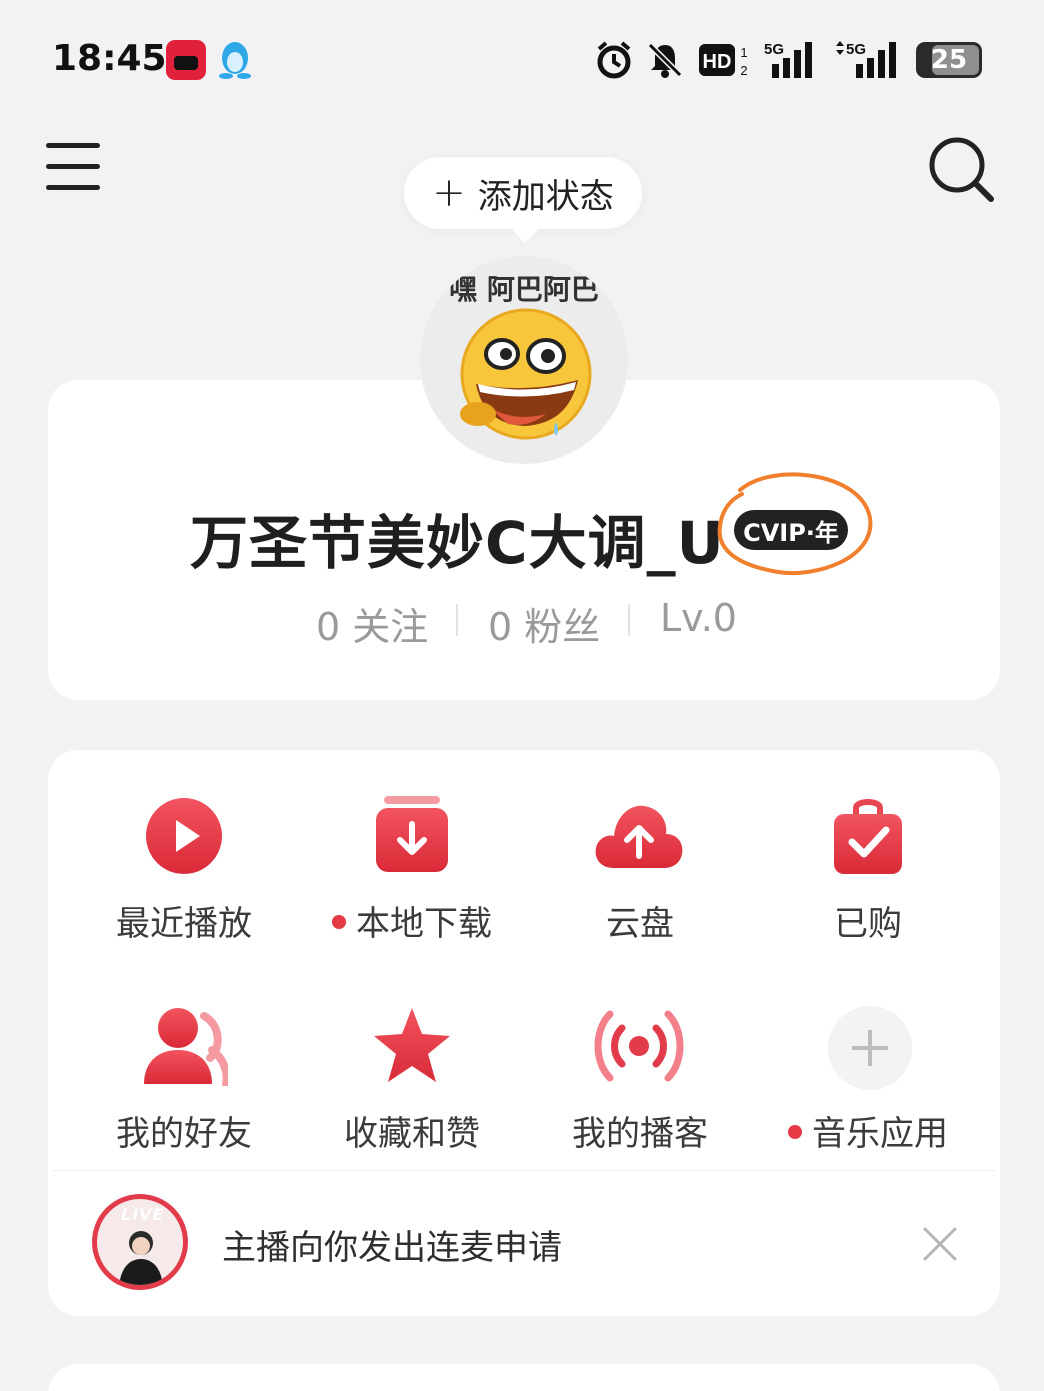  I want to click on grinning-emoji-icon, so click(526, 374).